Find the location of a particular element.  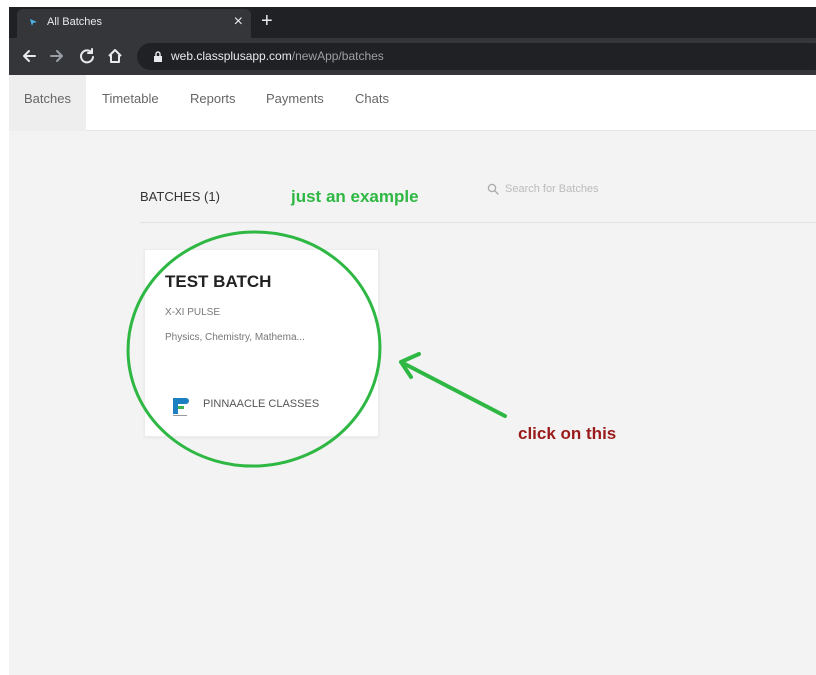

tab-title: All Batches is located at coordinates (75, 22).